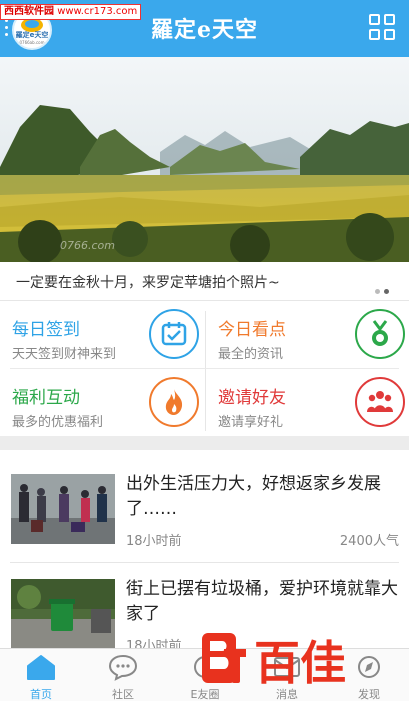 The image size is (409, 701). Describe the element at coordinates (205, 694) in the screenshot. I see `tab-label: E友圈` at that location.